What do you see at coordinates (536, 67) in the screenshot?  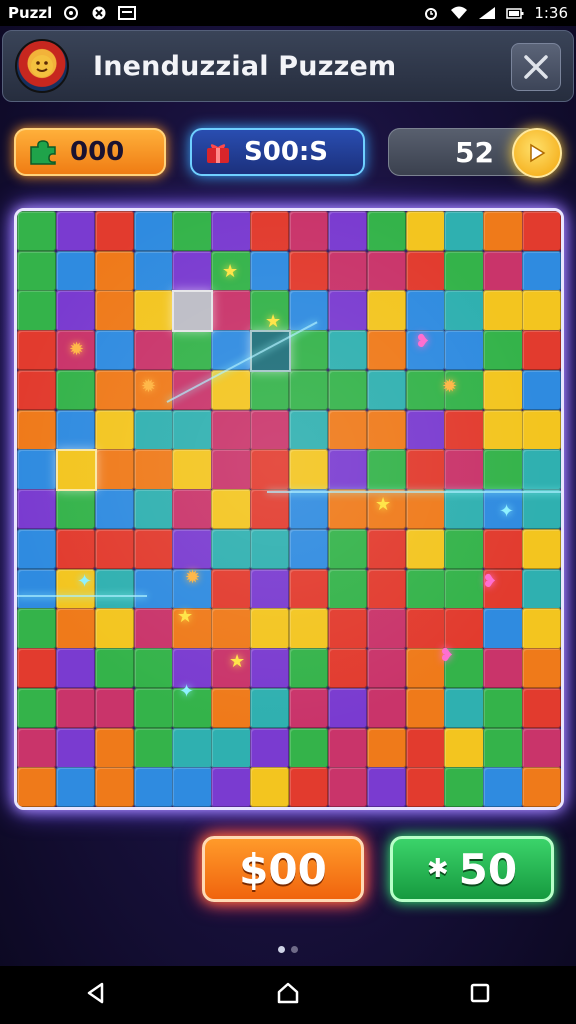 I see `close-button` at bounding box center [536, 67].